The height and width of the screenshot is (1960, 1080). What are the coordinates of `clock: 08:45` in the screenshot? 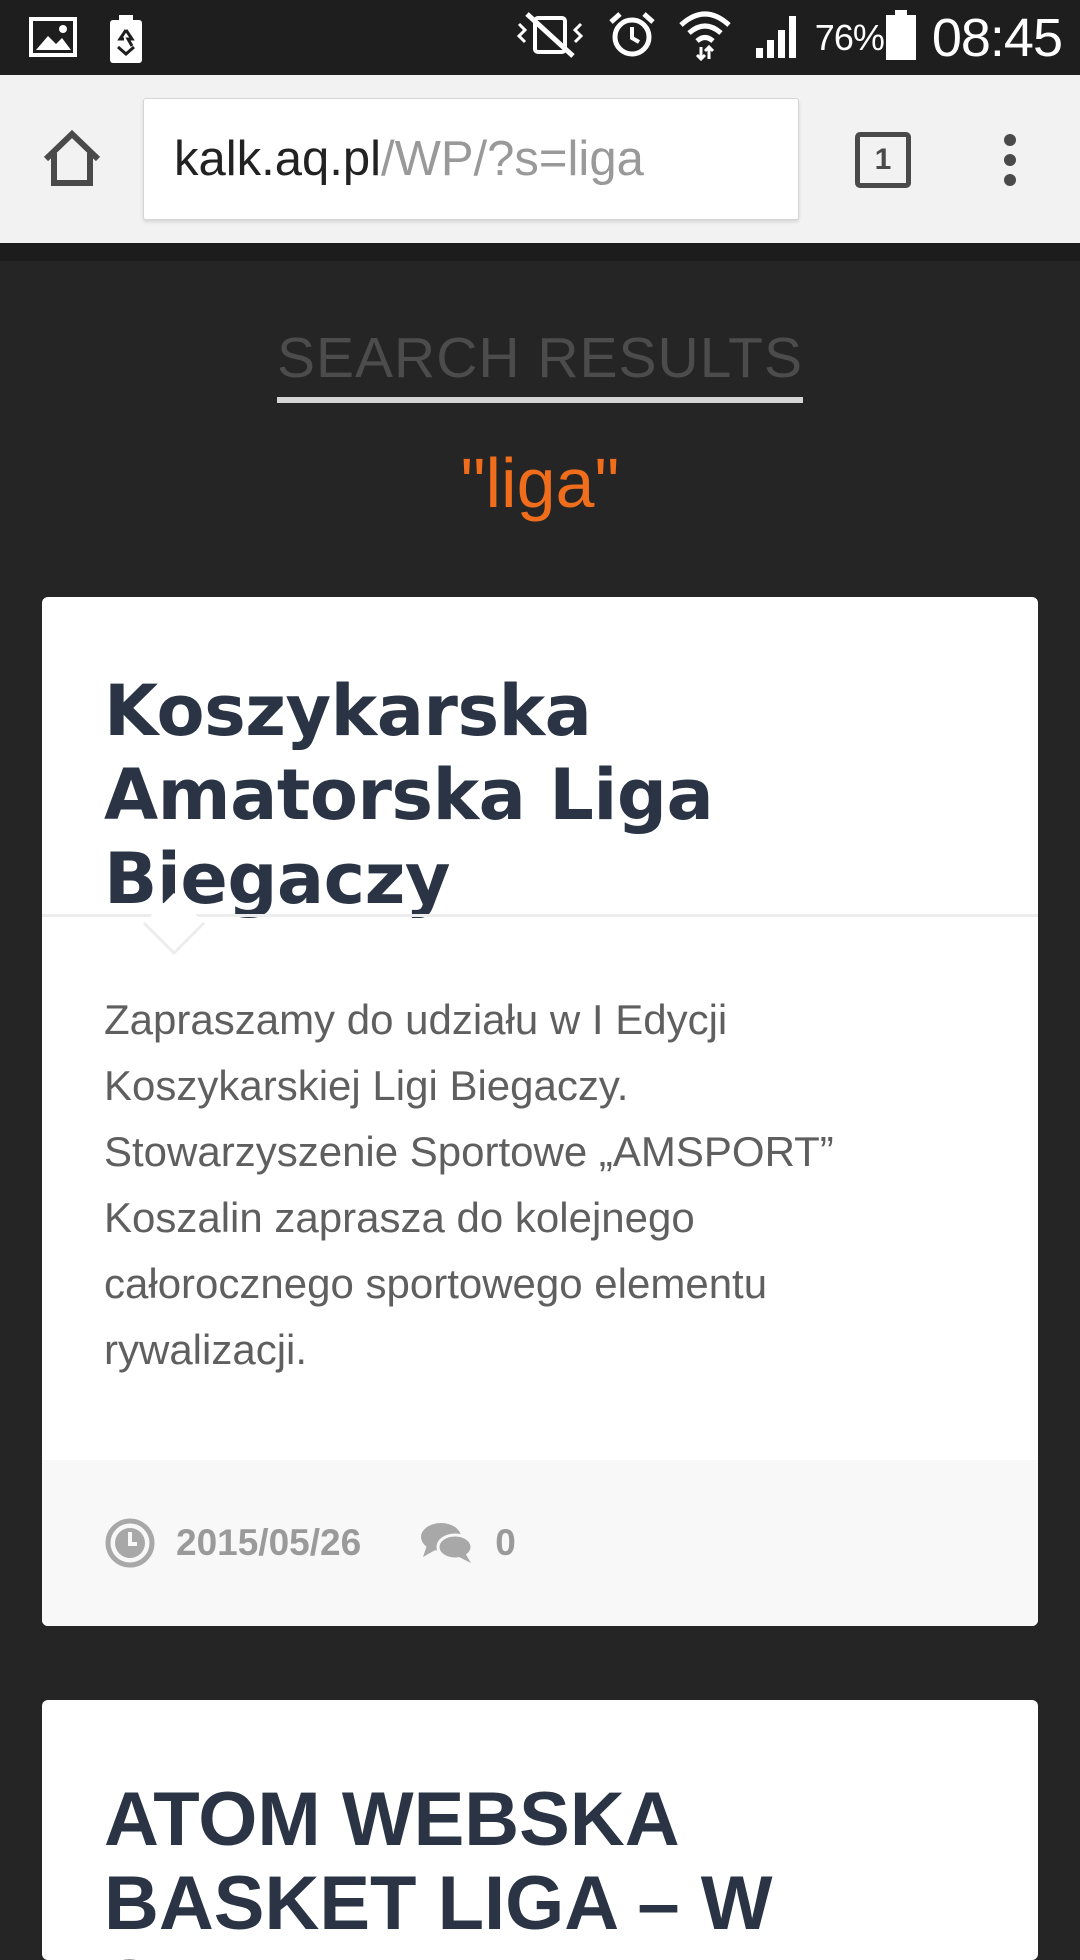 It's located at (997, 37).